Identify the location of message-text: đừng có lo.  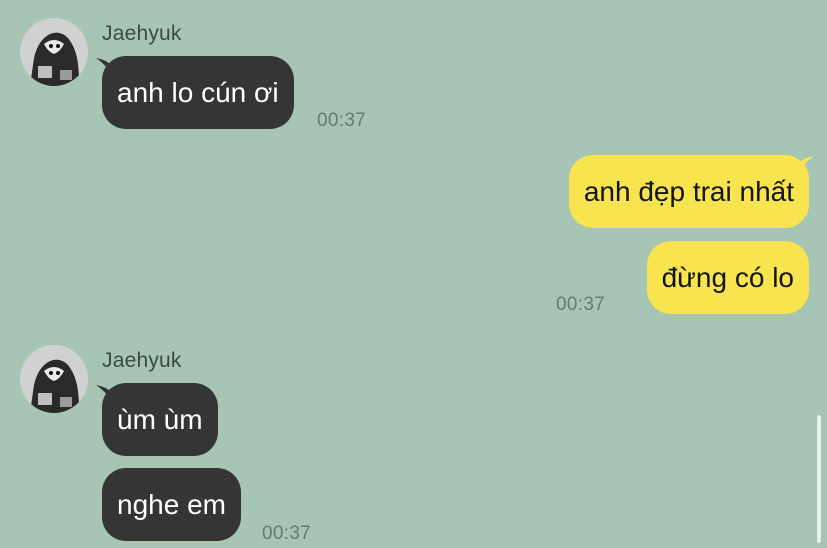
(727, 277).